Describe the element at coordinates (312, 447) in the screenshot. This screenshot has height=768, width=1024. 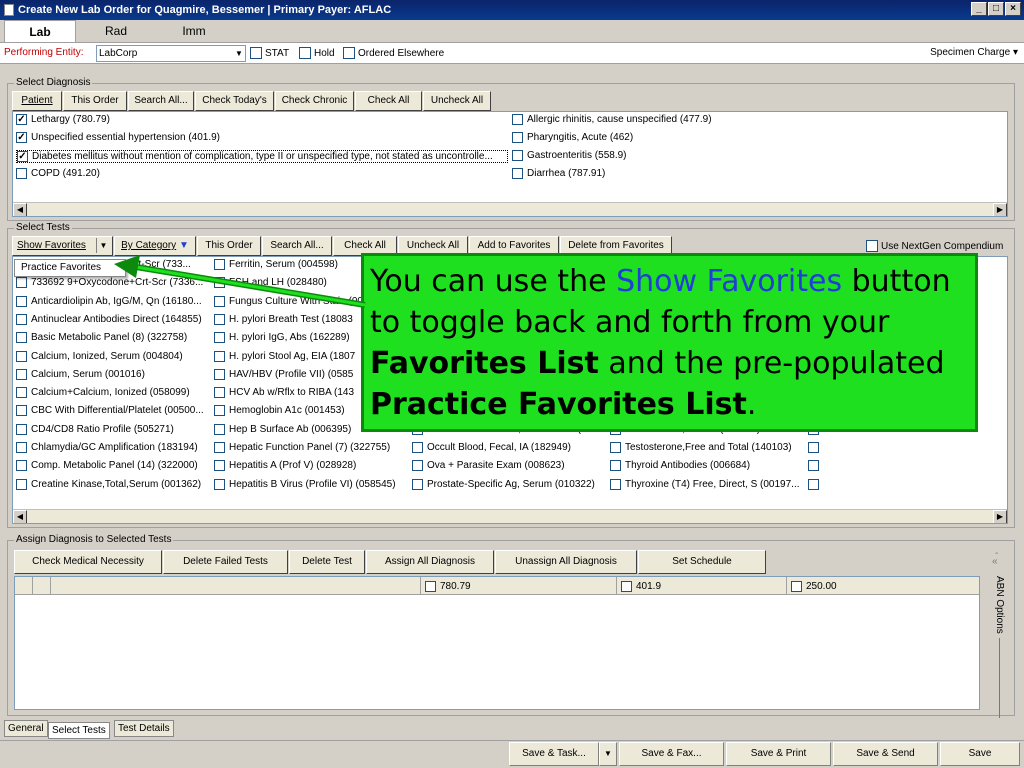
I see `list-item: Hepatic Function Panel (7) (322755)` at that location.